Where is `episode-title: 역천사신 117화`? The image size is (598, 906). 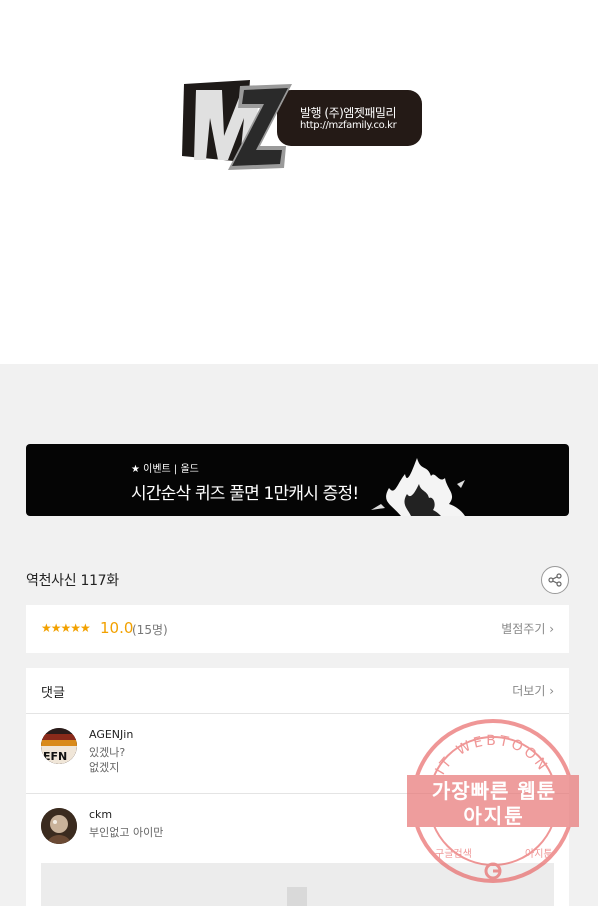
episode-title: 역천사신 117화 is located at coordinates (72, 581).